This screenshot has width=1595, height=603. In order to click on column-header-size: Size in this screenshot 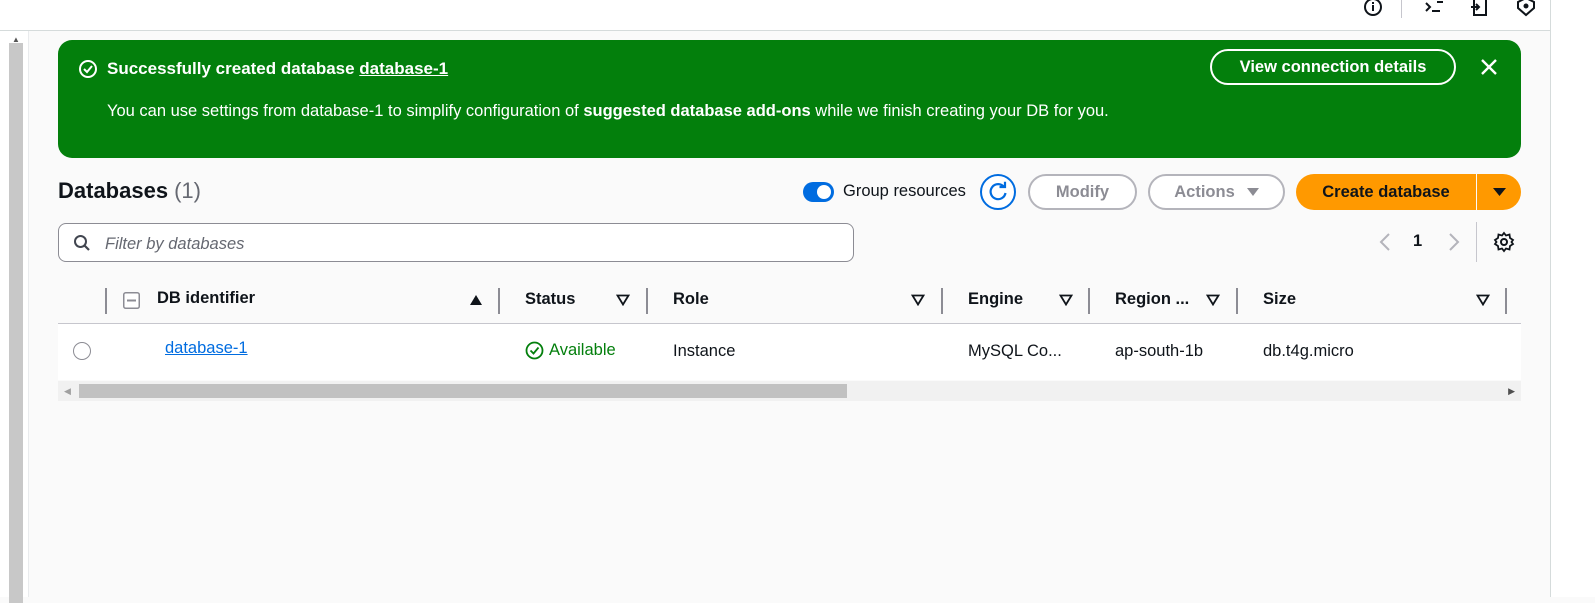, I will do `click(1279, 299)`.